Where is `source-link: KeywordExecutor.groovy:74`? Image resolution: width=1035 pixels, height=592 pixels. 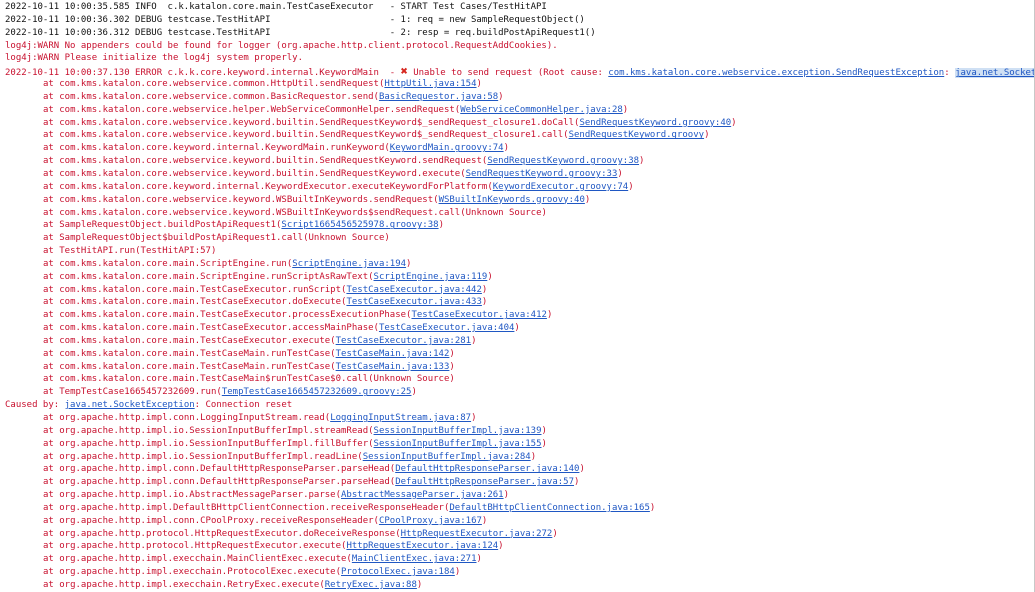 source-link: KeywordExecutor.groovy:74 is located at coordinates (560, 187).